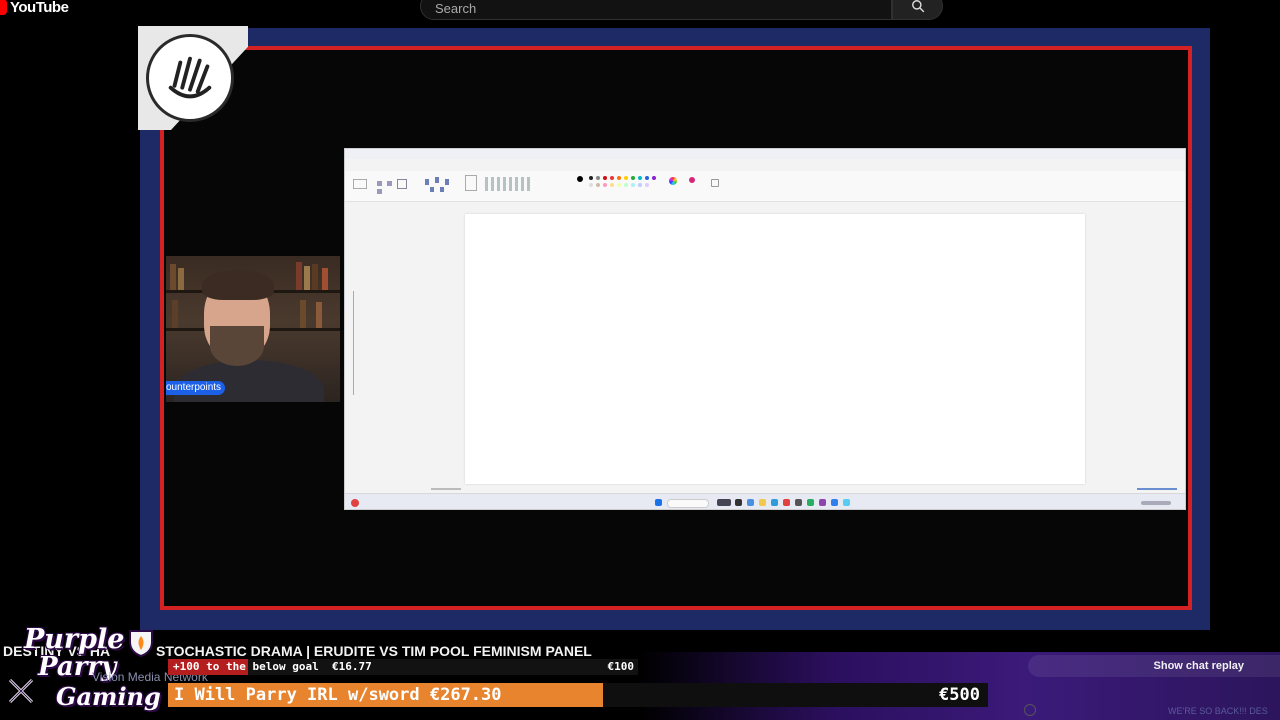 The height and width of the screenshot is (720, 1280). I want to click on search-button, so click(917, 10).